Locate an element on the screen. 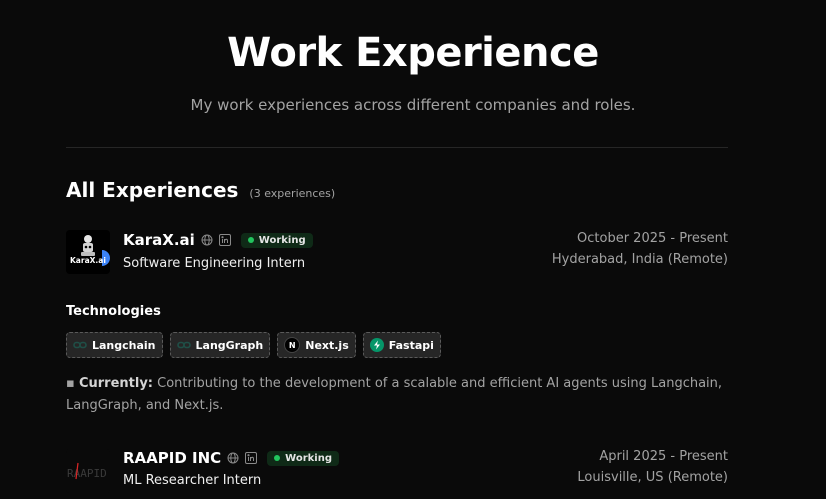 This screenshot has width=826, height=499. karax-logo: KaraX.ai is located at coordinates (88, 252).